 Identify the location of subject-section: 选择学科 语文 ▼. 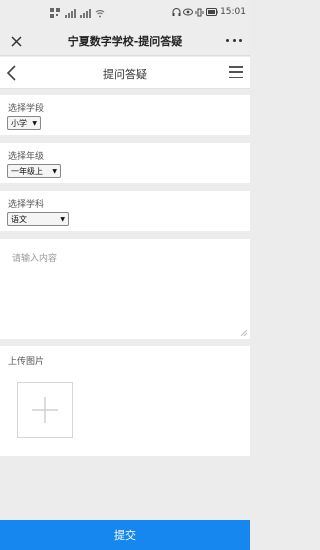
(125, 211).